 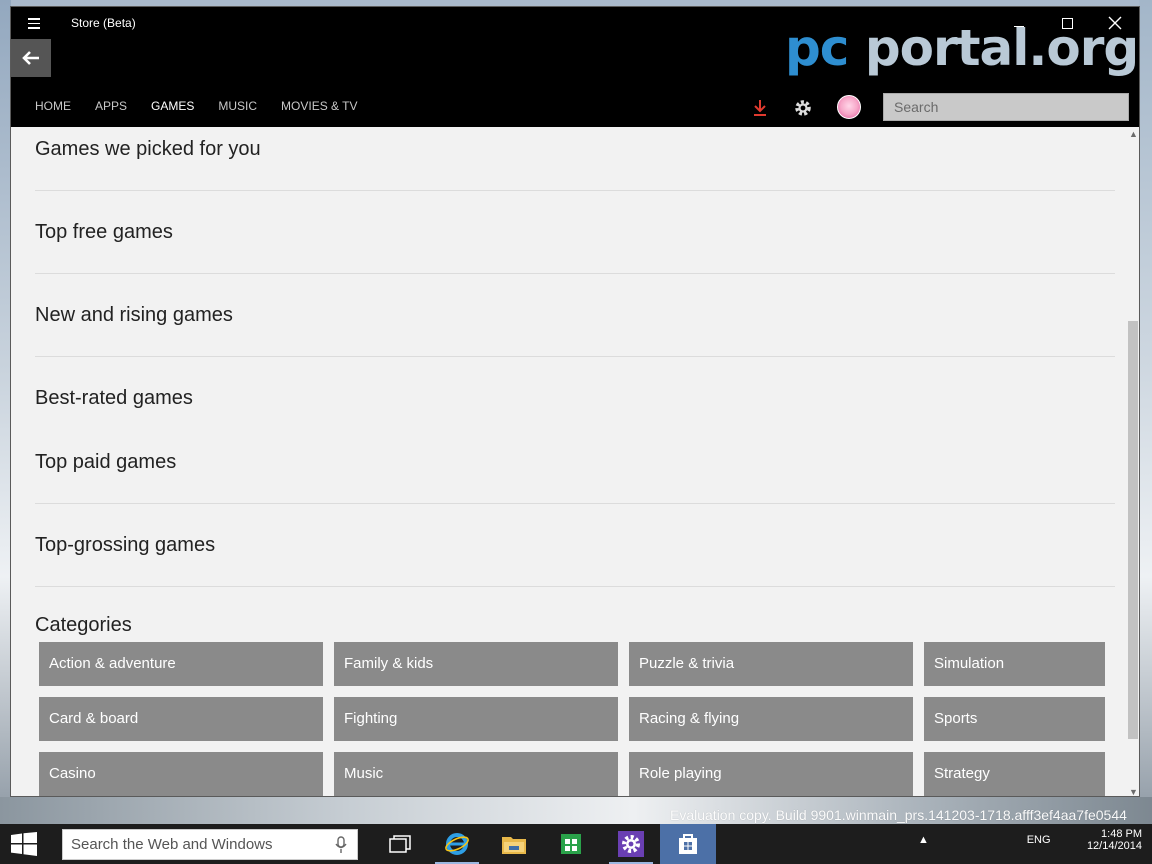 What do you see at coordinates (771, 774) in the screenshot?
I see `category-role-playing: Role playing` at bounding box center [771, 774].